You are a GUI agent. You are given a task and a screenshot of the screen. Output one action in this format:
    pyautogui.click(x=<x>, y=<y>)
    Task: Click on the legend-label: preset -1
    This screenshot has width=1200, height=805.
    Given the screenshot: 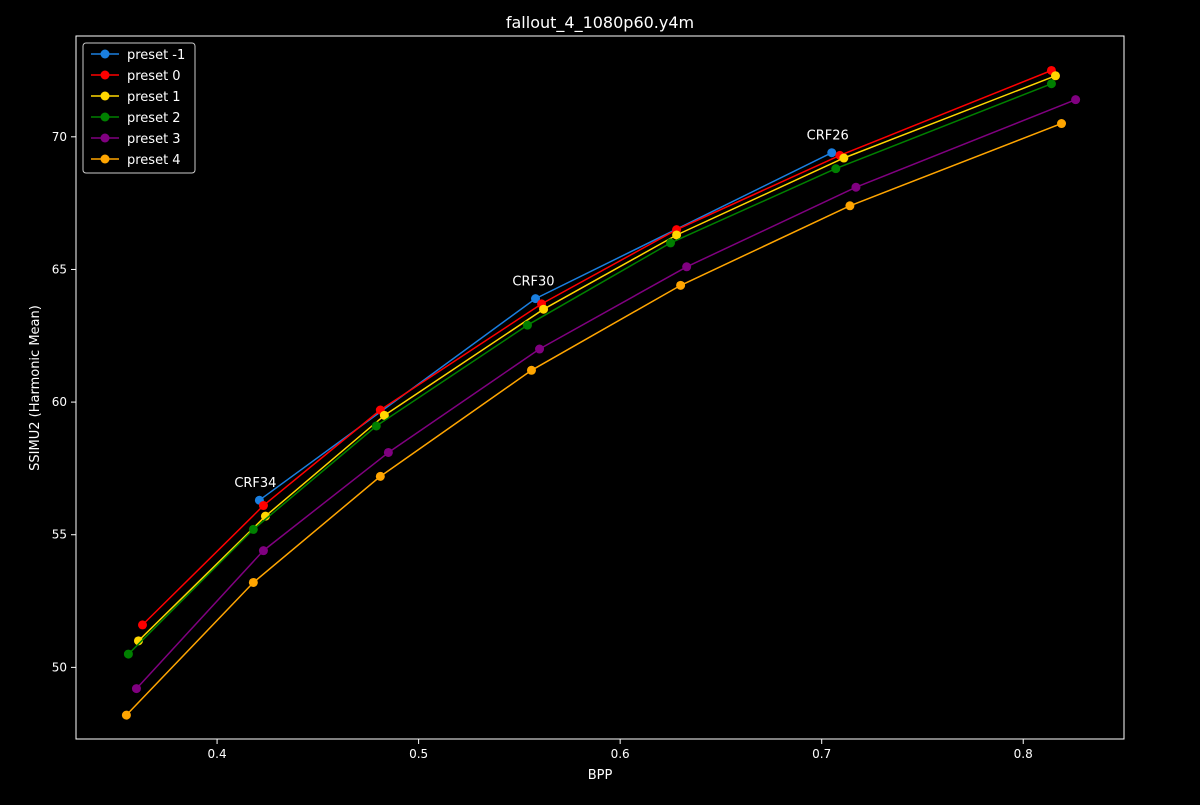 What is the action you would take?
    pyautogui.click(x=156, y=55)
    